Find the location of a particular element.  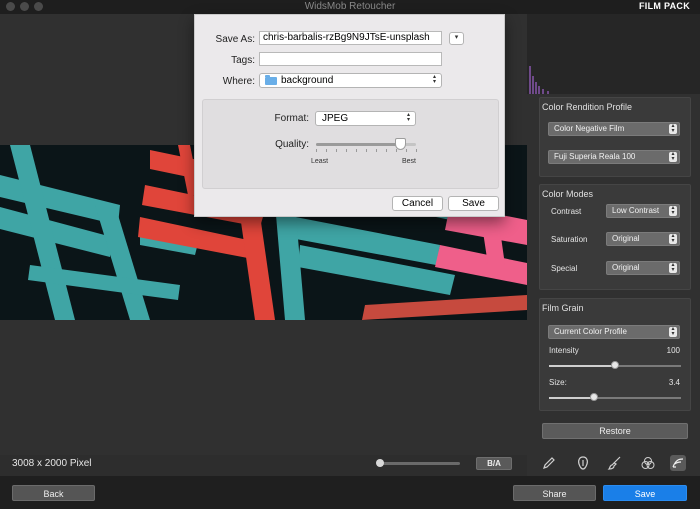

zoom-slider is located at coordinates (420, 463).